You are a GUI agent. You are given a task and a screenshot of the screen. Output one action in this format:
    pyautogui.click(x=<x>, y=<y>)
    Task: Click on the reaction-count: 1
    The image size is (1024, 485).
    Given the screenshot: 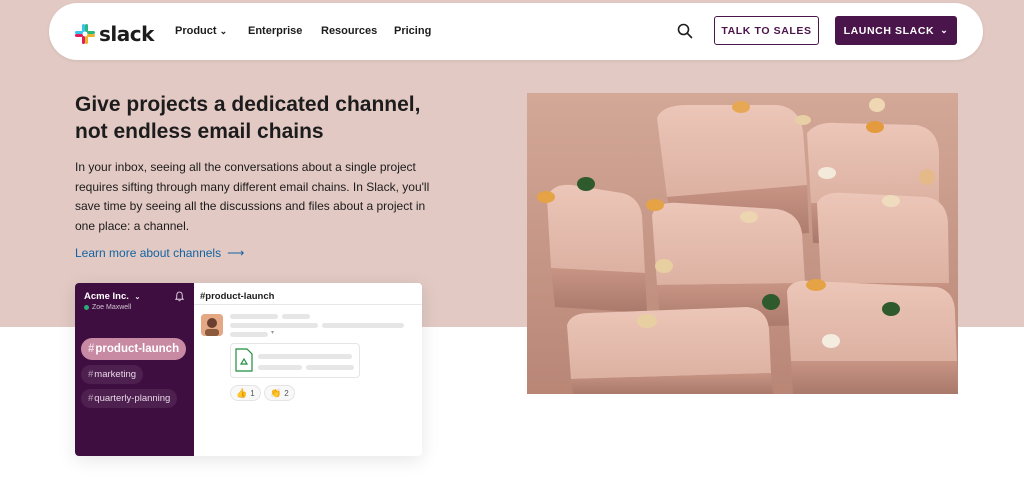 What is the action you would take?
    pyautogui.click(x=252, y=393)
    